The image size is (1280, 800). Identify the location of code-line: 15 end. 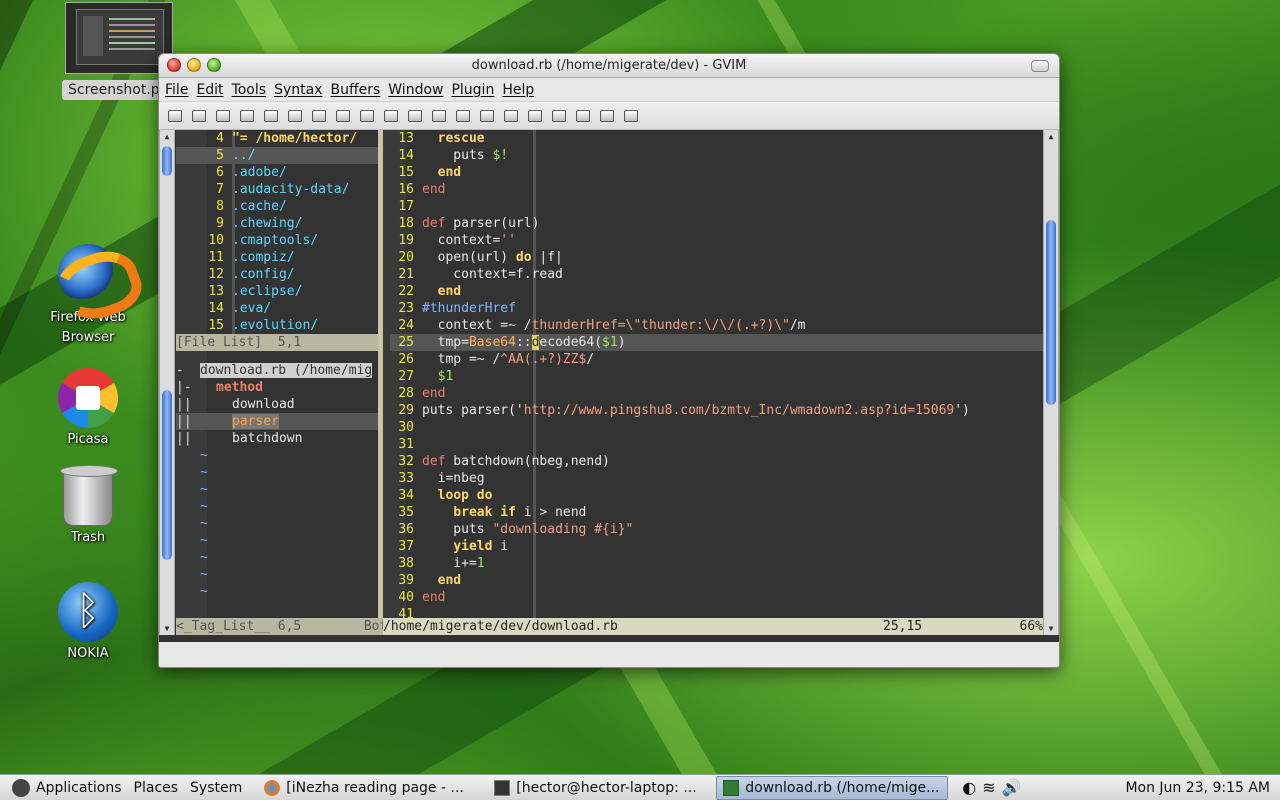
(716, 172).